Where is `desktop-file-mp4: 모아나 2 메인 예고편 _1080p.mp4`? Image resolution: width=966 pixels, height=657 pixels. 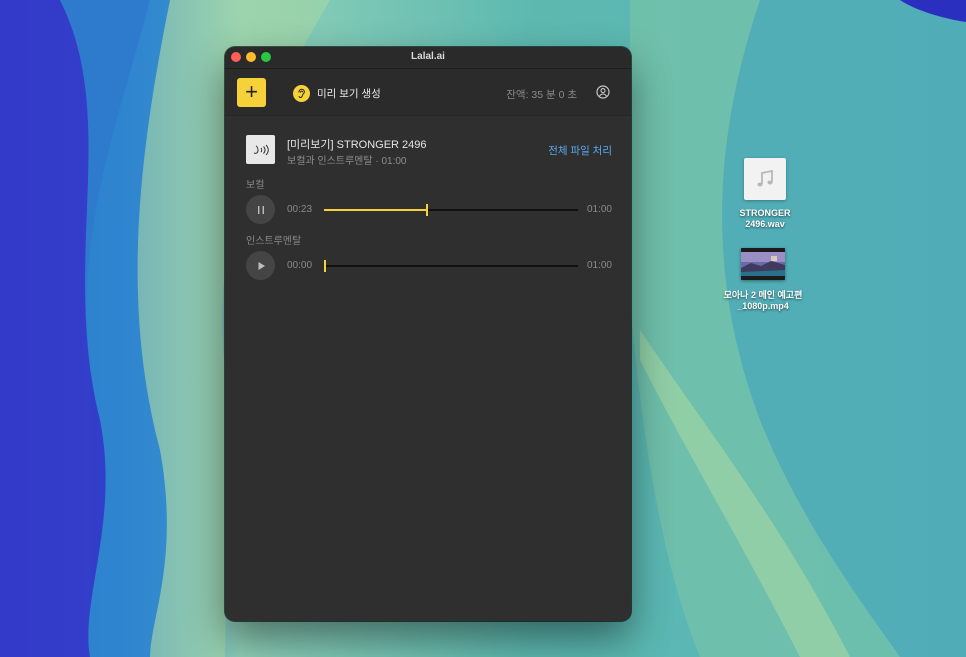
desktop-file-mp4: 모아나 2 메인 예고편 _1080p.mp4 is located at coordinates (763, 280).